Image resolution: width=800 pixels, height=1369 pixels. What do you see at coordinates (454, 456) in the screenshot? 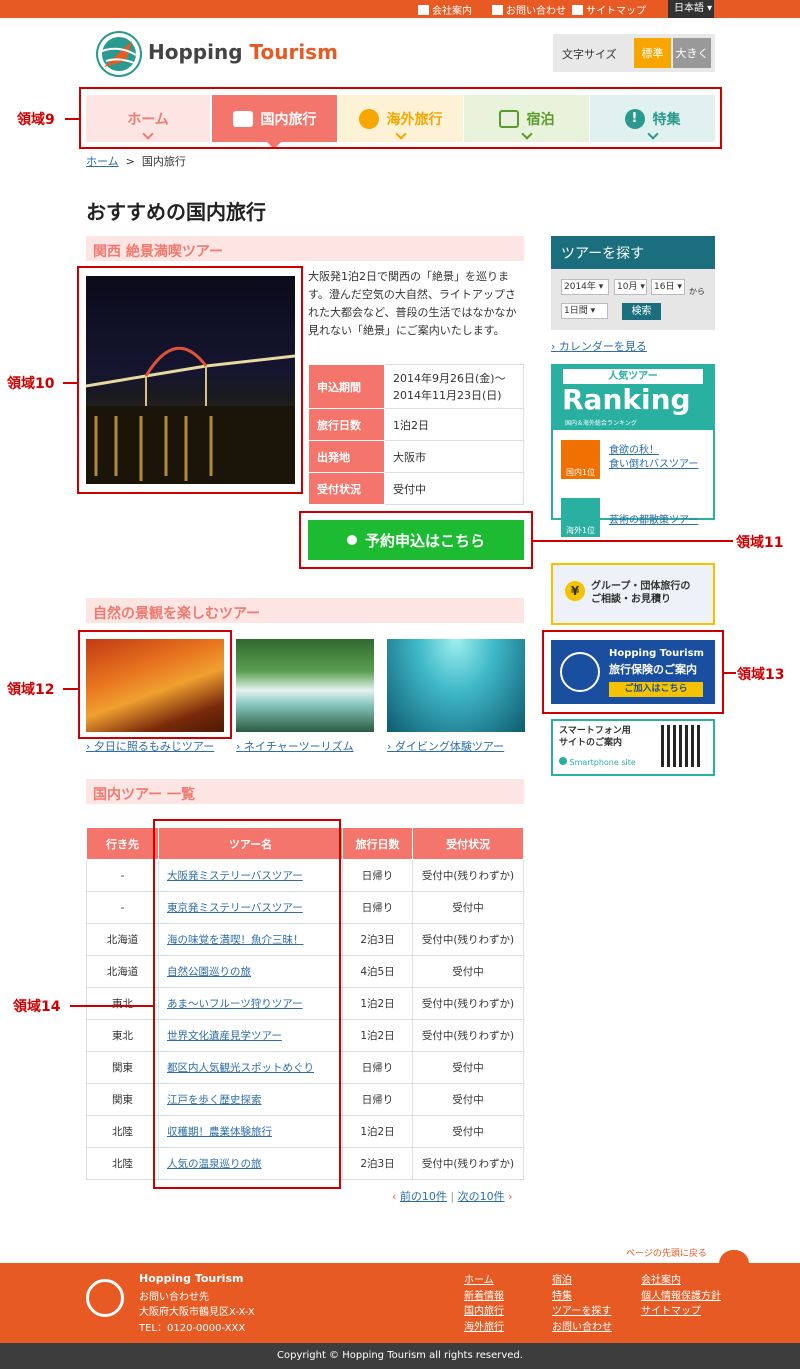
I see `info-value: 大阪市` at bounding box center [454, 456].